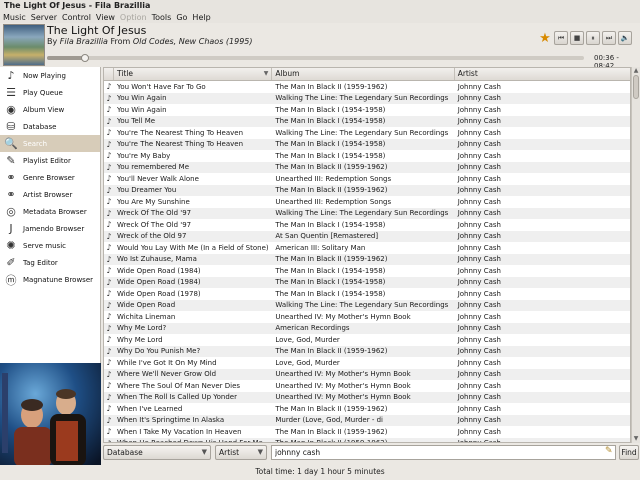 The height and width of the screenshot is (480, 640). I want to click on eye-icon: ◉, so click(11, 109).